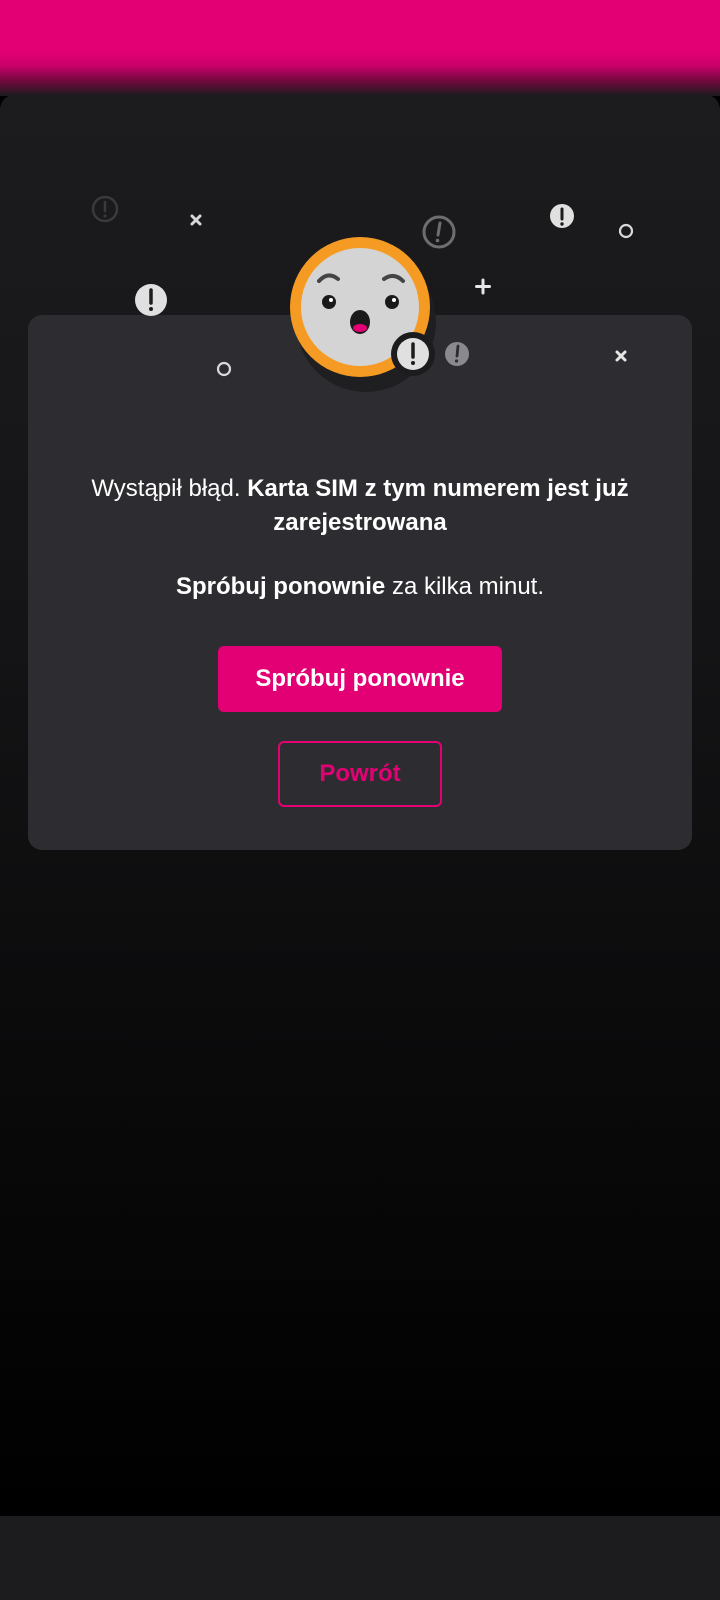  I want to click on bottom-bar, so click(360, 1558).